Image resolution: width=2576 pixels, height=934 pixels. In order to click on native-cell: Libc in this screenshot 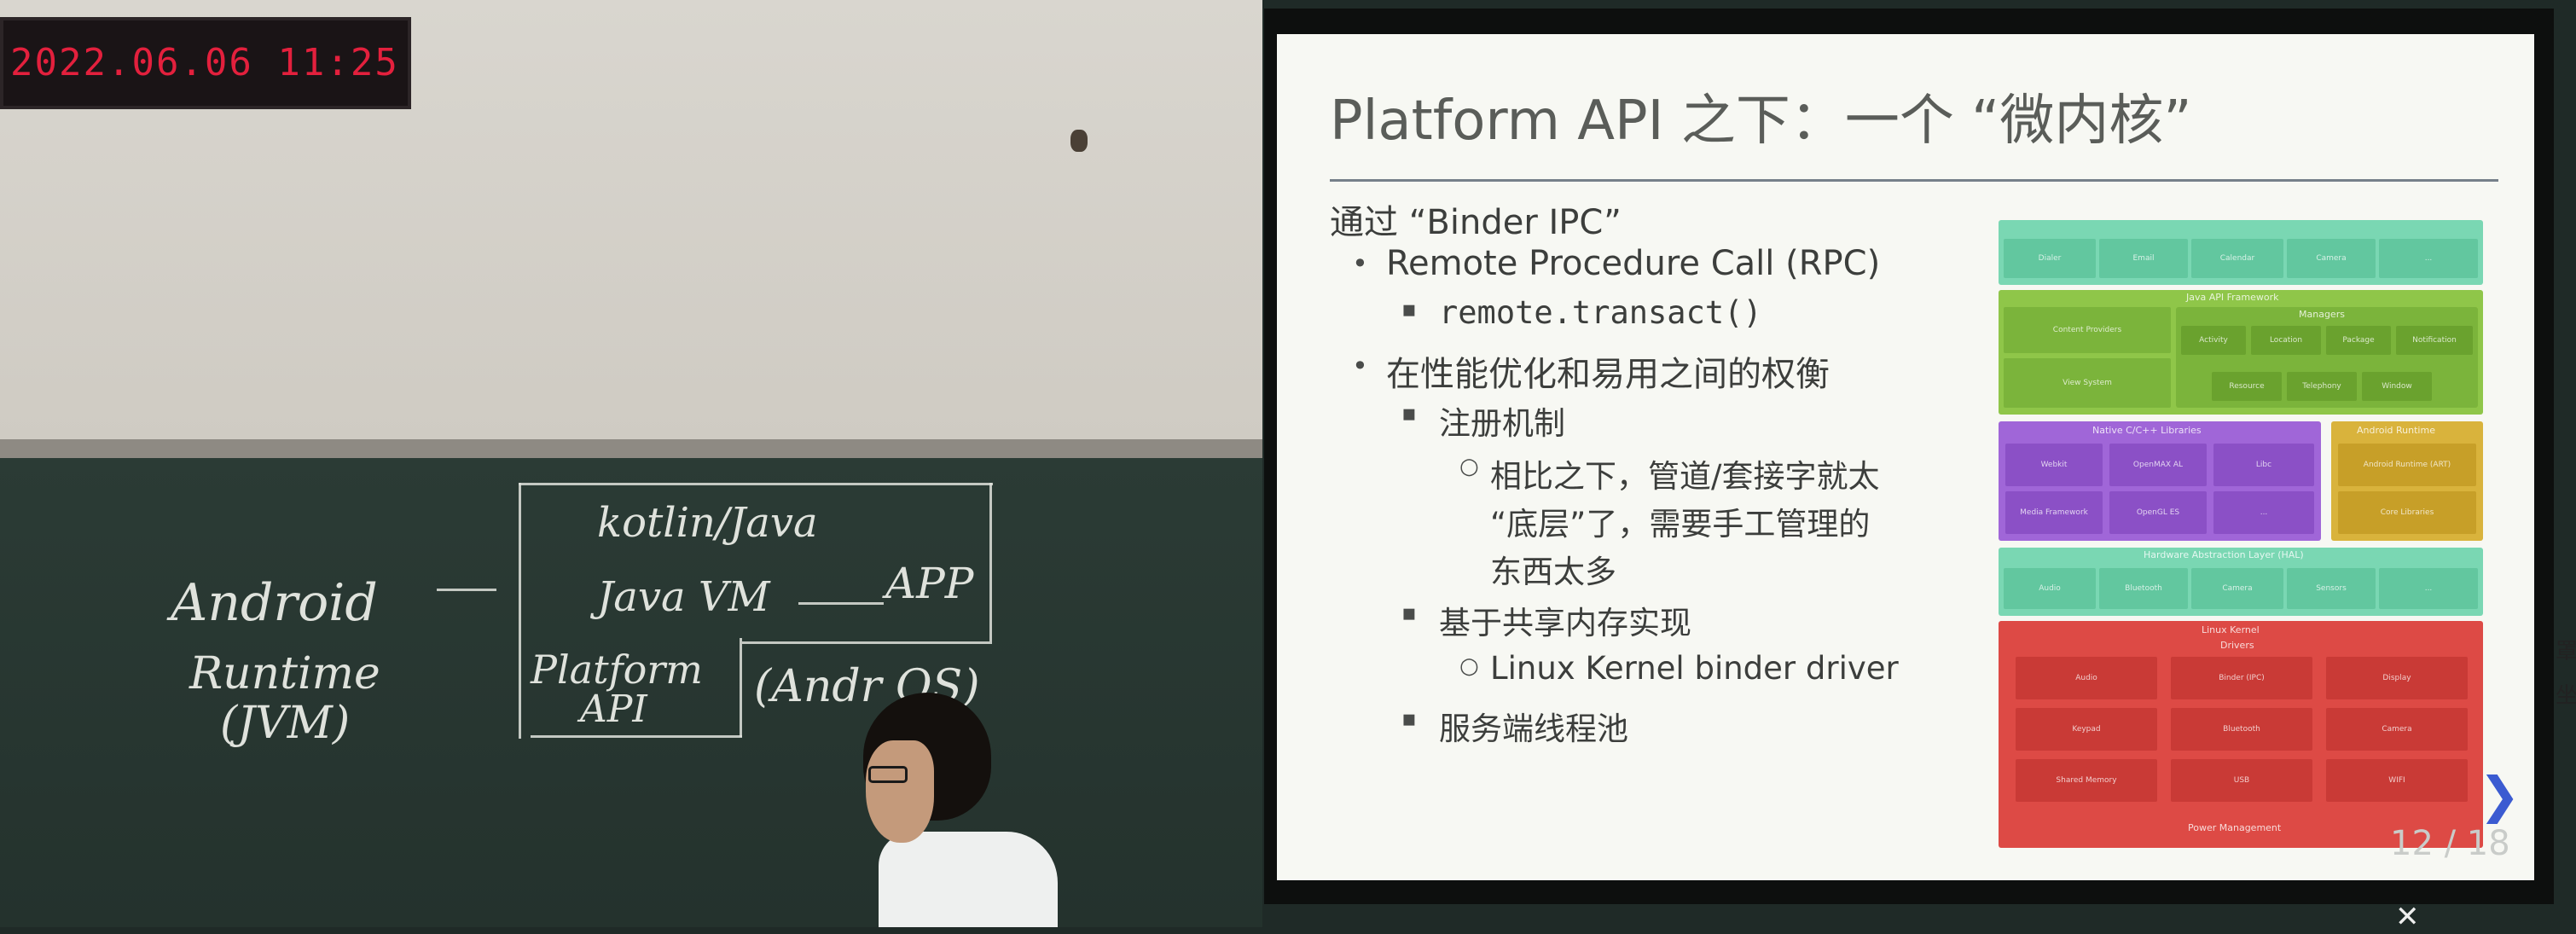, I will do `click(2263, 465)`.